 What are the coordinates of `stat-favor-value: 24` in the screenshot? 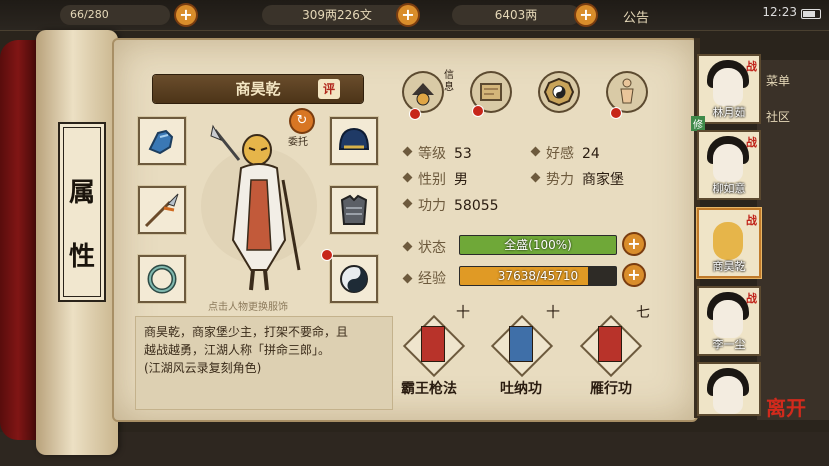 It's located at (591, 154).